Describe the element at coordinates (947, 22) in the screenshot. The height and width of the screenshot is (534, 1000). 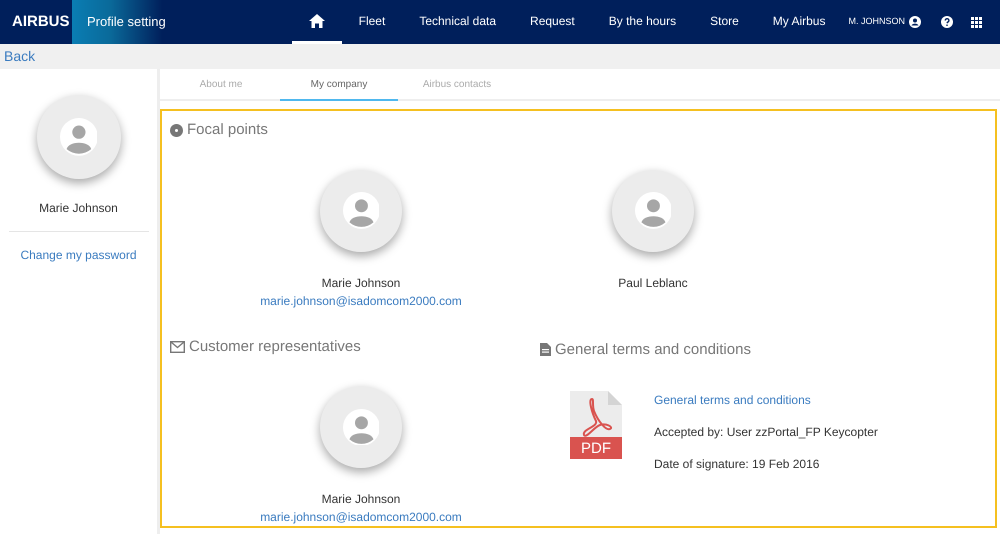
I see `help-icon` at that location.